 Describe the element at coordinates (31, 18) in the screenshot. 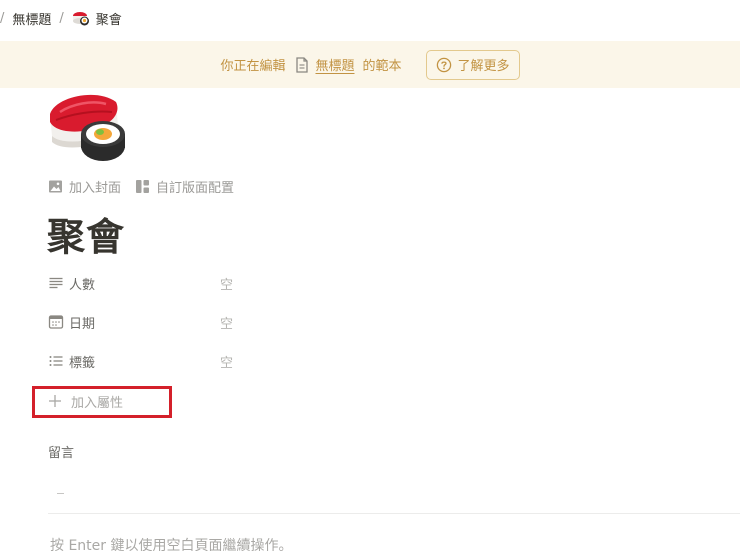

I see `breadcrumb-parent: 無標題` at that location.